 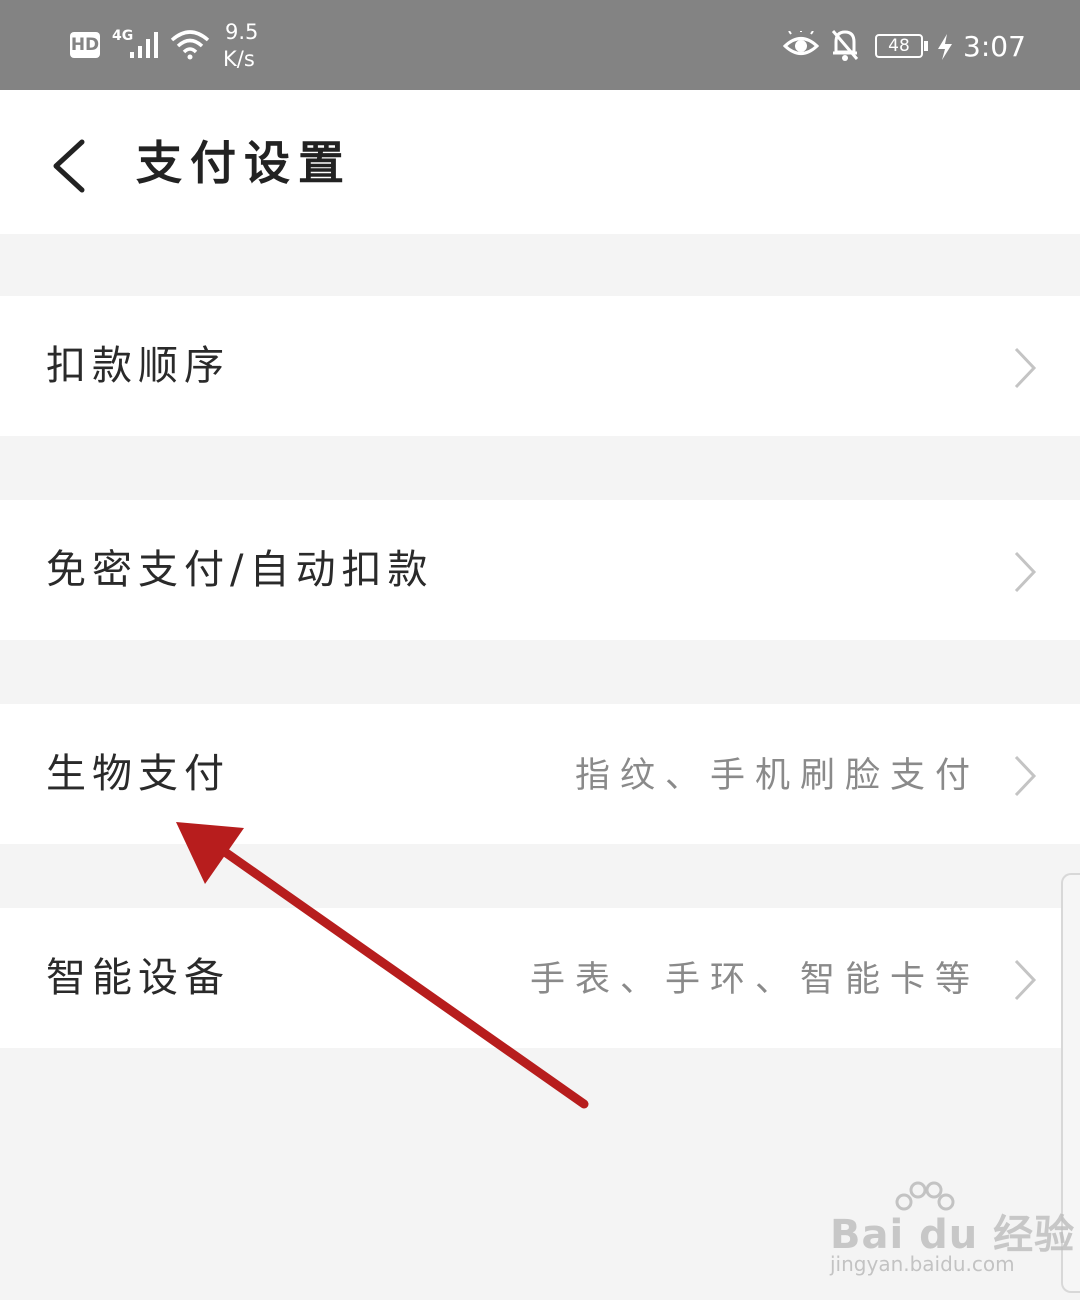 I want to click on watermark-url: jingyan.baidu.com, so click(x=922, y=1264).